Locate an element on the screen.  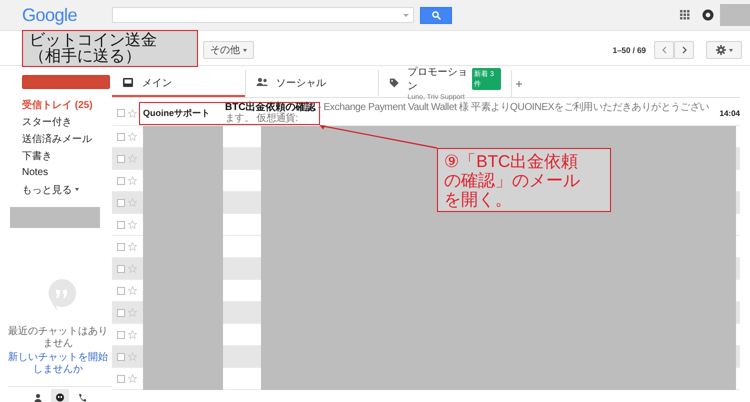
email-time: 14:04 is located at coordinates (729, 113).